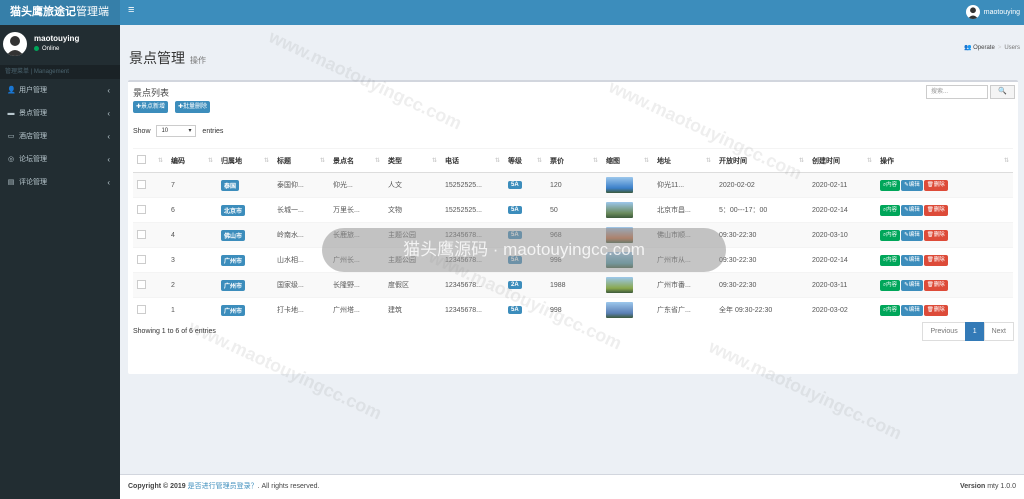 This screenshot has width=1024, height=499. What do you see at coordinates (245, 235) in the screenshot?
I see `cell-region: 佛山市` at bounding box center [245, 235].